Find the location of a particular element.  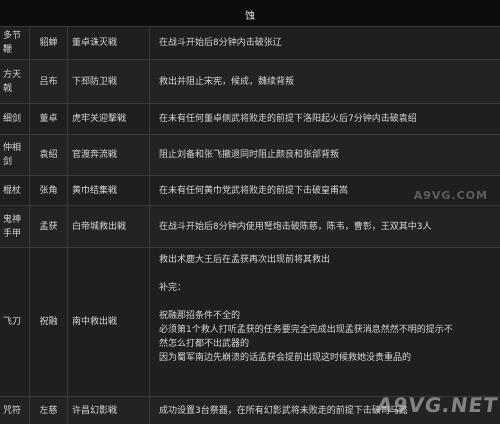

weapon-name: 鬼神手甲 is located at coordinates (15, 226).